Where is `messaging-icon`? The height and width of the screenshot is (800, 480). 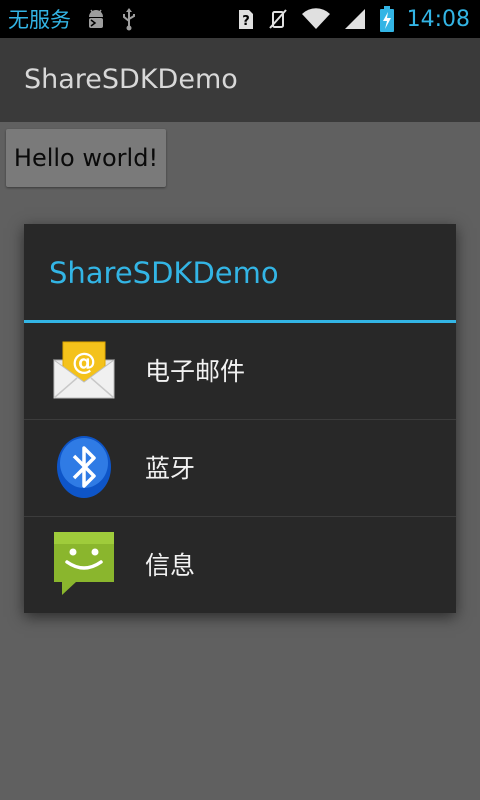 messaging-icon is located at coordinates (84, 564).